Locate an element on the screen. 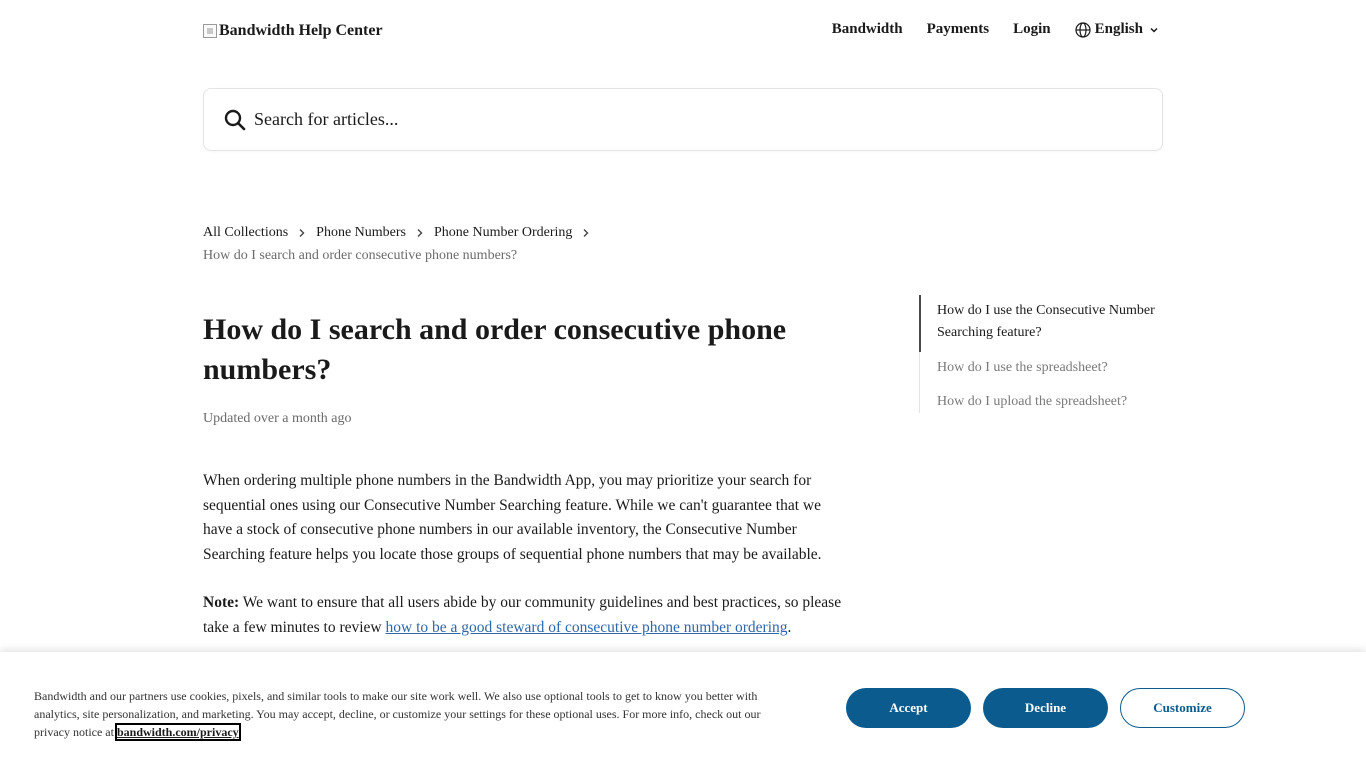 The height and width of the screenshot is (768, 1366). article-updated: Updated over a month ago is located at coordinates (277, 418).